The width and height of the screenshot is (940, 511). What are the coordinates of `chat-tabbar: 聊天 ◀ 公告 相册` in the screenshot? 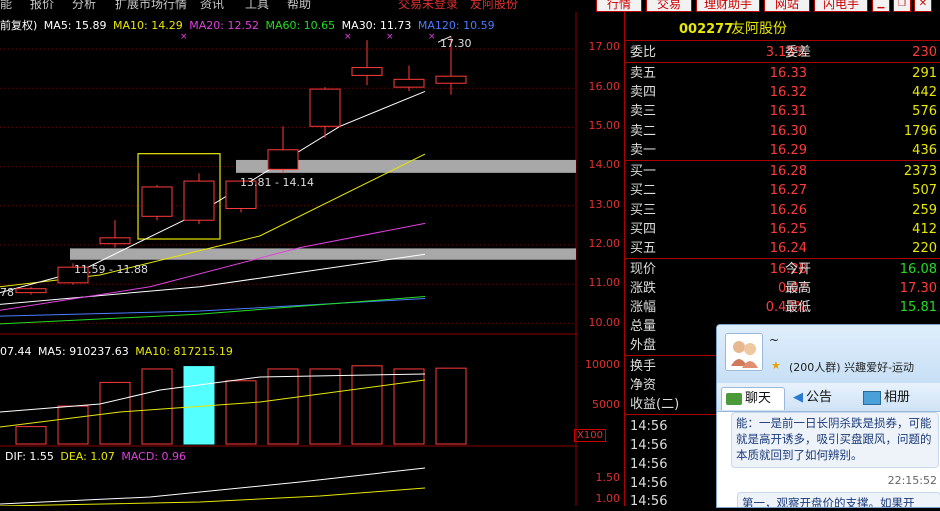 It's located at (828, 397).